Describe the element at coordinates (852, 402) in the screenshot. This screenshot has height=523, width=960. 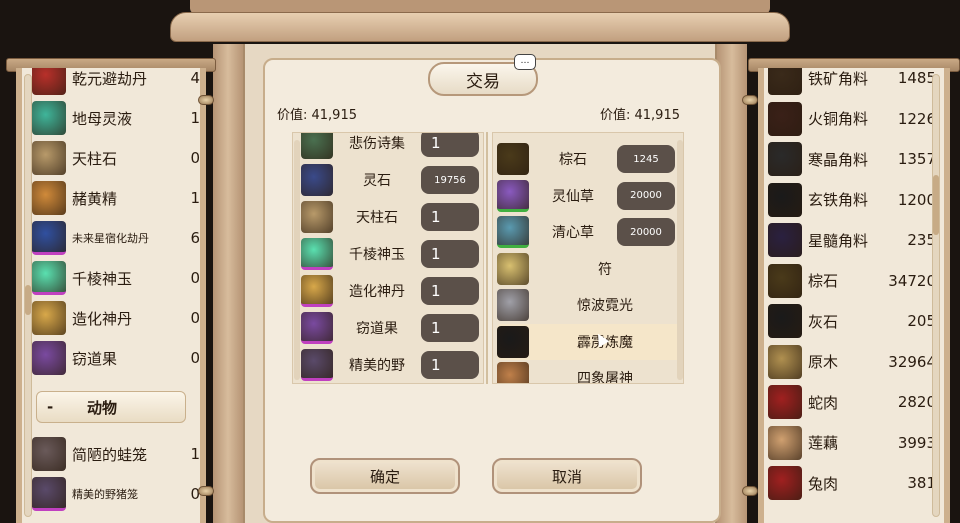
I see `inventory-item: 蛇肉 2820` at that location.